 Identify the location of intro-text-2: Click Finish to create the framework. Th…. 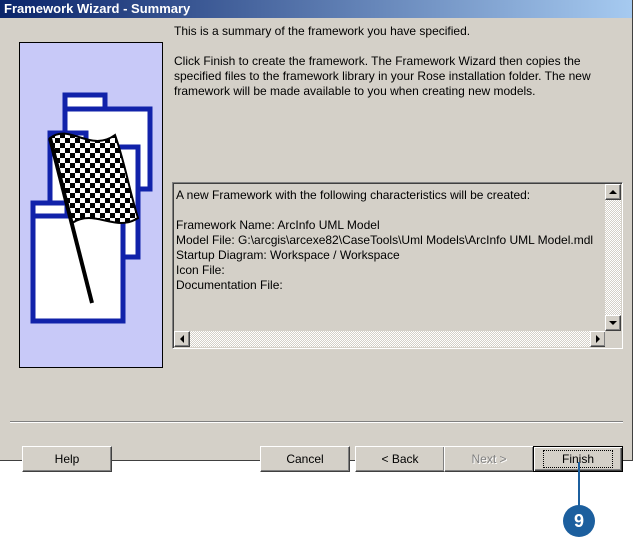
(382, 76).